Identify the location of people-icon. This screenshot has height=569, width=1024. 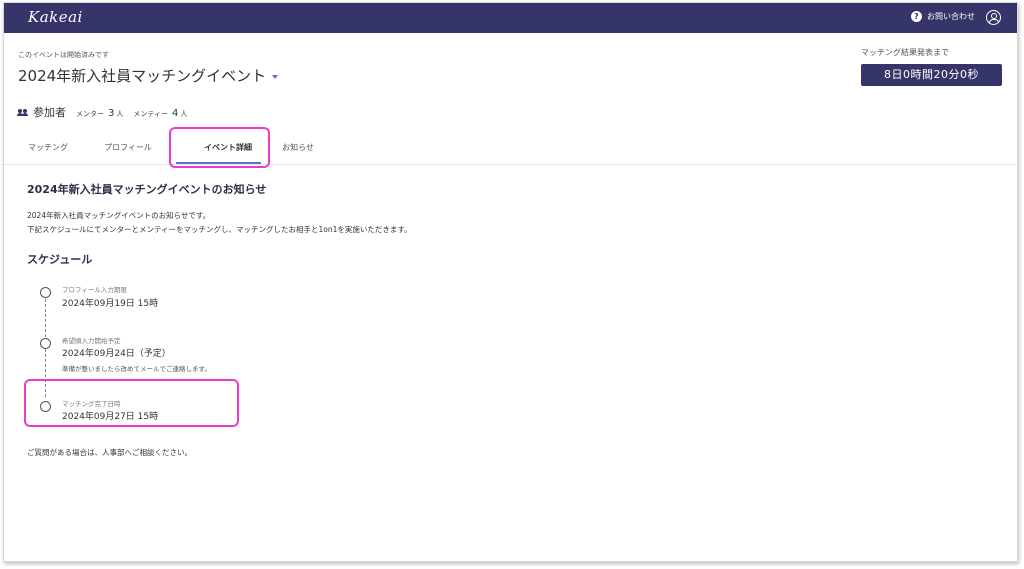
(23, 113).